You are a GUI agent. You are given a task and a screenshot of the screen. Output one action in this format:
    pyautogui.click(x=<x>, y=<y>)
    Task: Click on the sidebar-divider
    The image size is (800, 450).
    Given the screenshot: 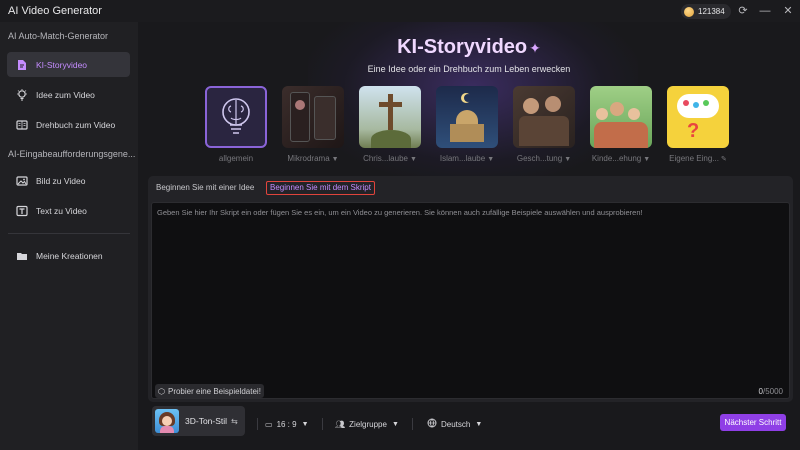 What is the action you would take?
    pyautogui.click(x=69, y=233)
    